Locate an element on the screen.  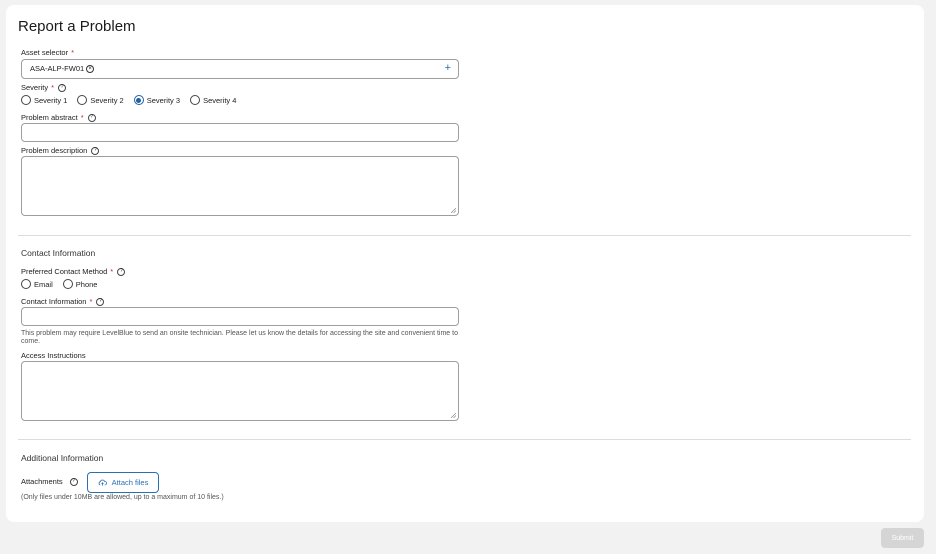
attach-files-button: Attach files is located at coordinates (123, 482).